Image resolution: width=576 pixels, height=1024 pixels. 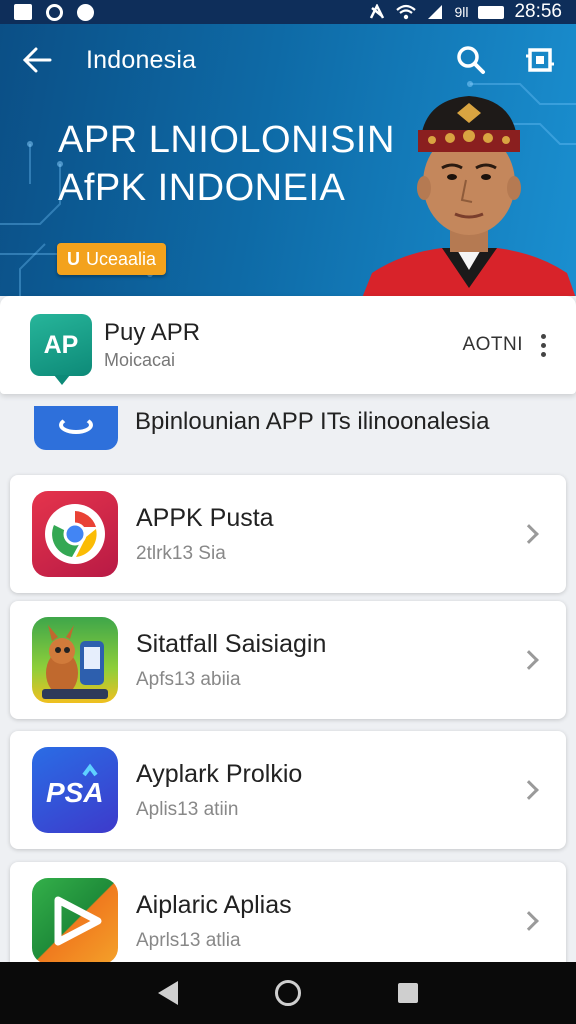 What do you see at coordinates (406, 12) in the screenshot?
I see `wifi-icon` at bounding box center [406, 12].